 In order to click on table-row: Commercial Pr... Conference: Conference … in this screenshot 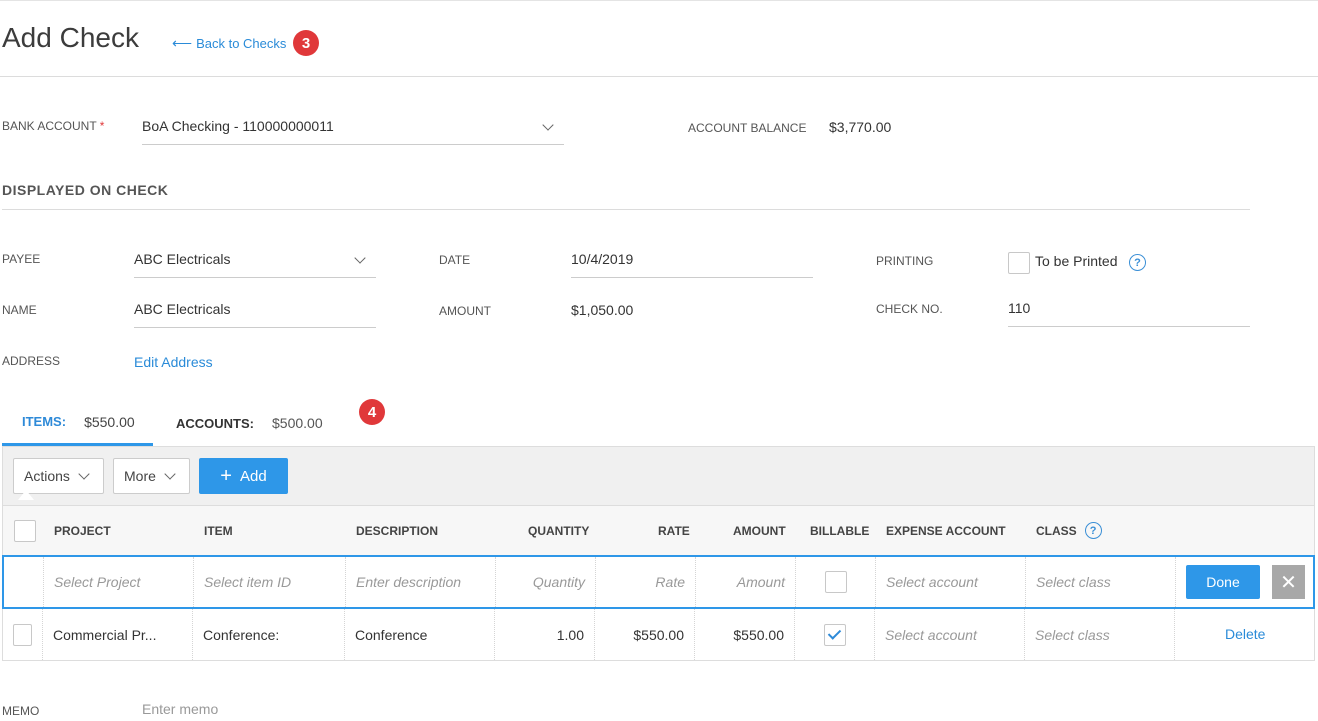, I will do `click(658, 635)`.